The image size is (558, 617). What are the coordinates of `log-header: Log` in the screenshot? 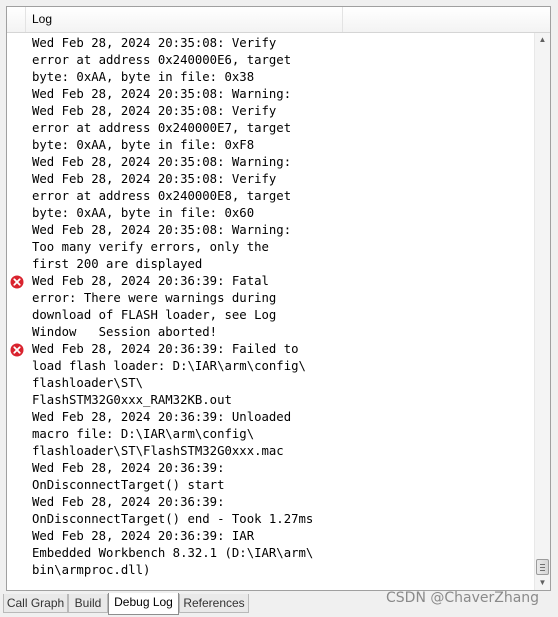 It's located at (278, 20).